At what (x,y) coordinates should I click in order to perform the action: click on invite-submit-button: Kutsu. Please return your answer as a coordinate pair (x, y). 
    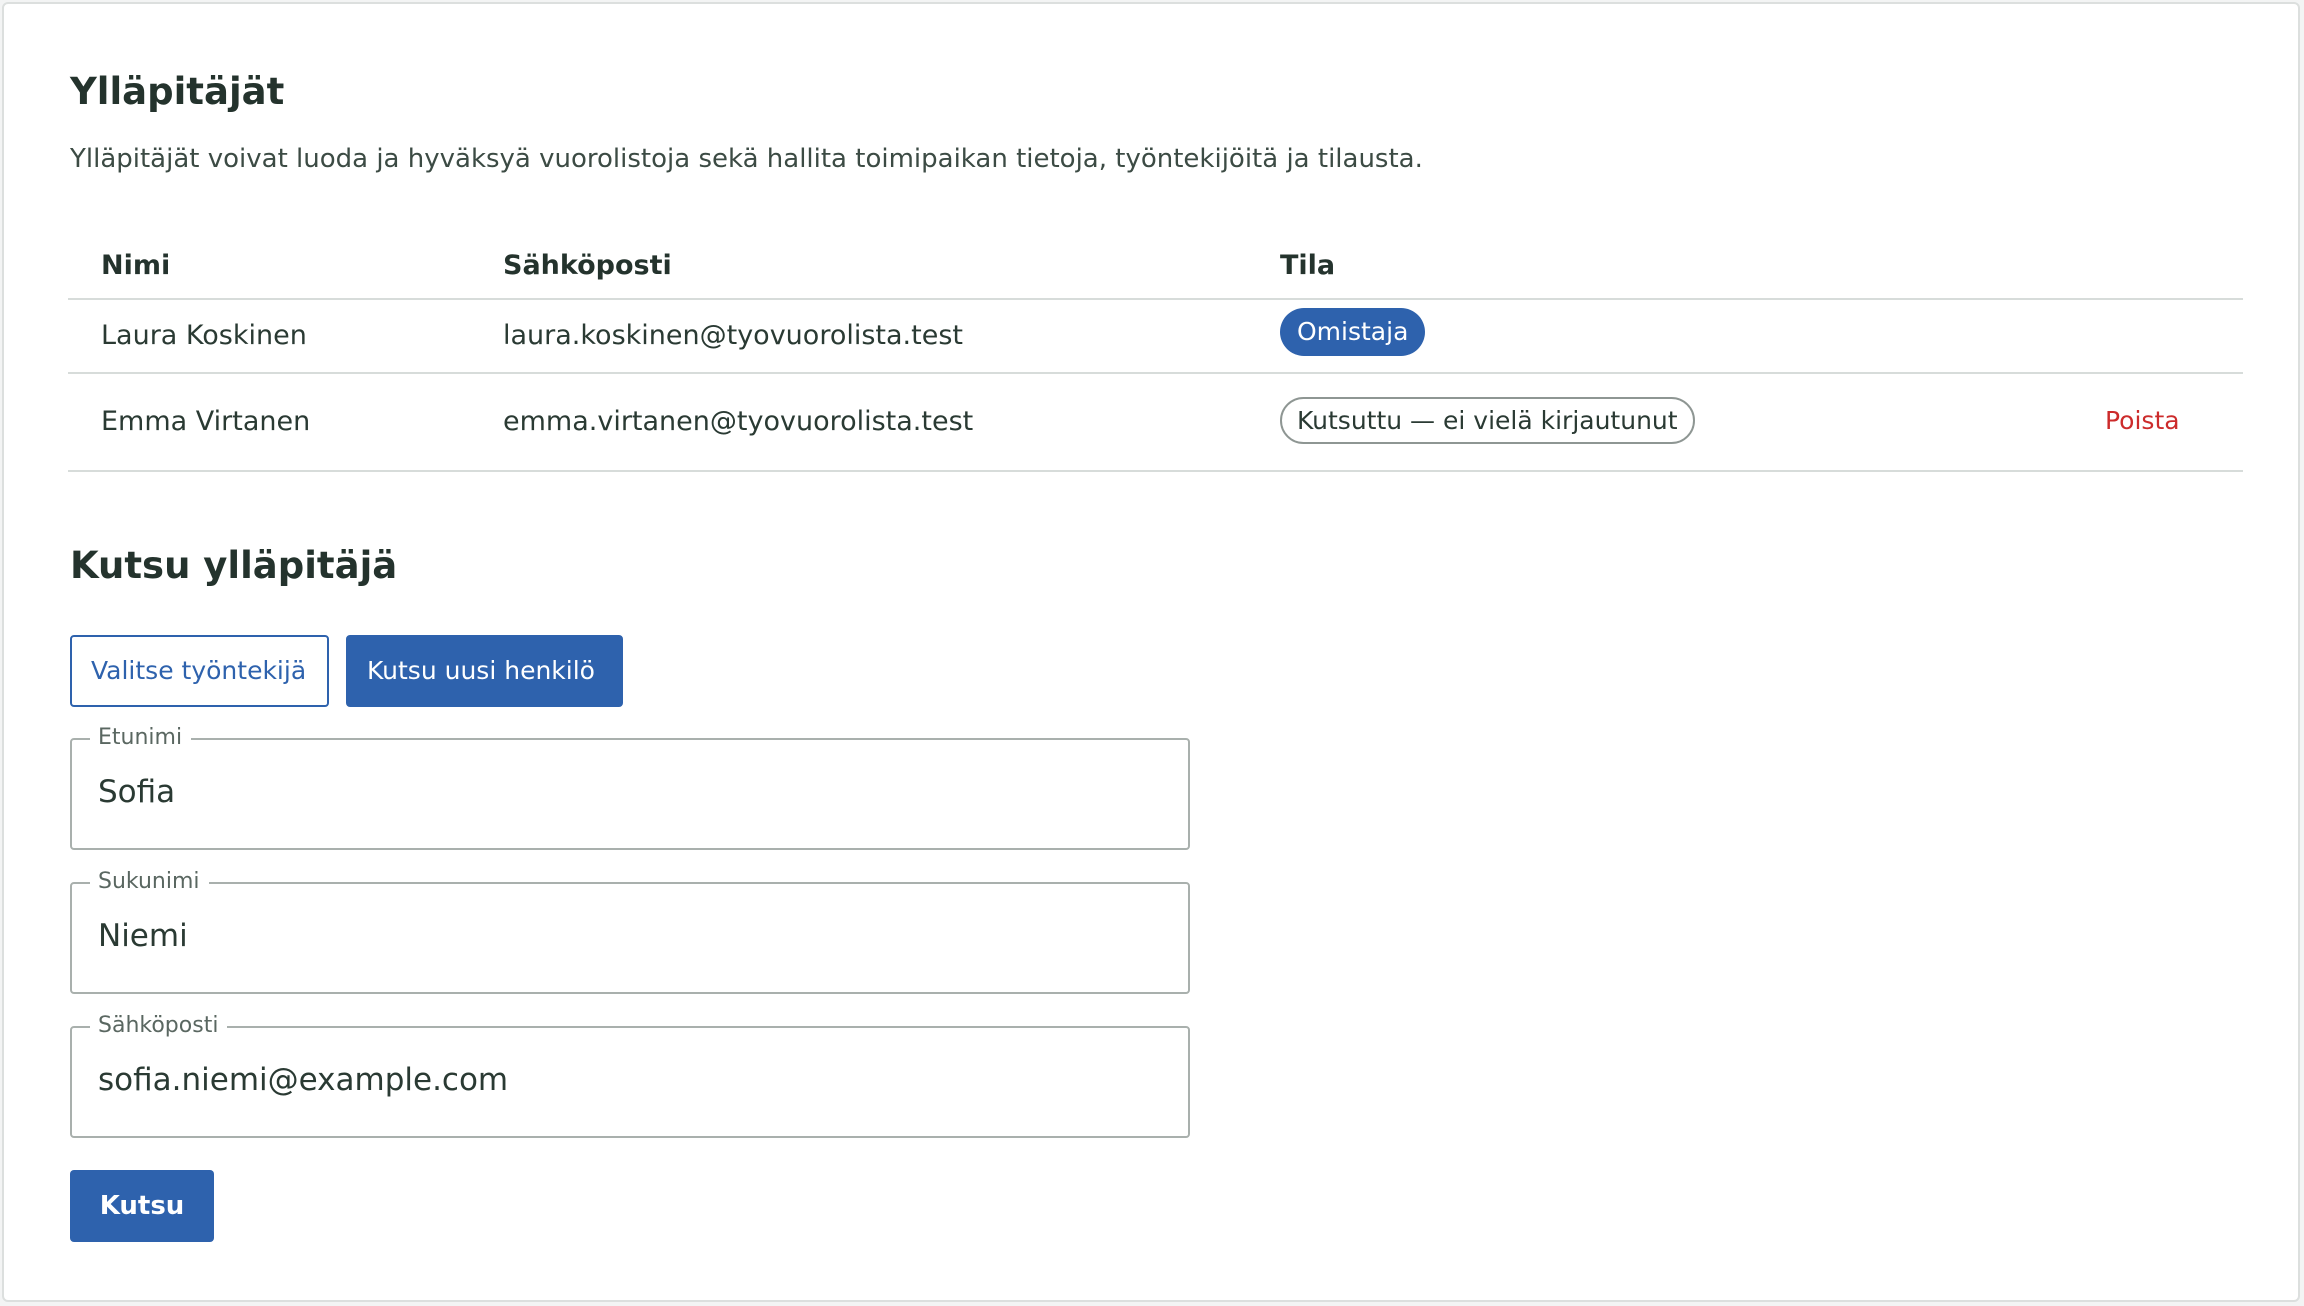
    Looking at the image, I should click on (142, 1206).